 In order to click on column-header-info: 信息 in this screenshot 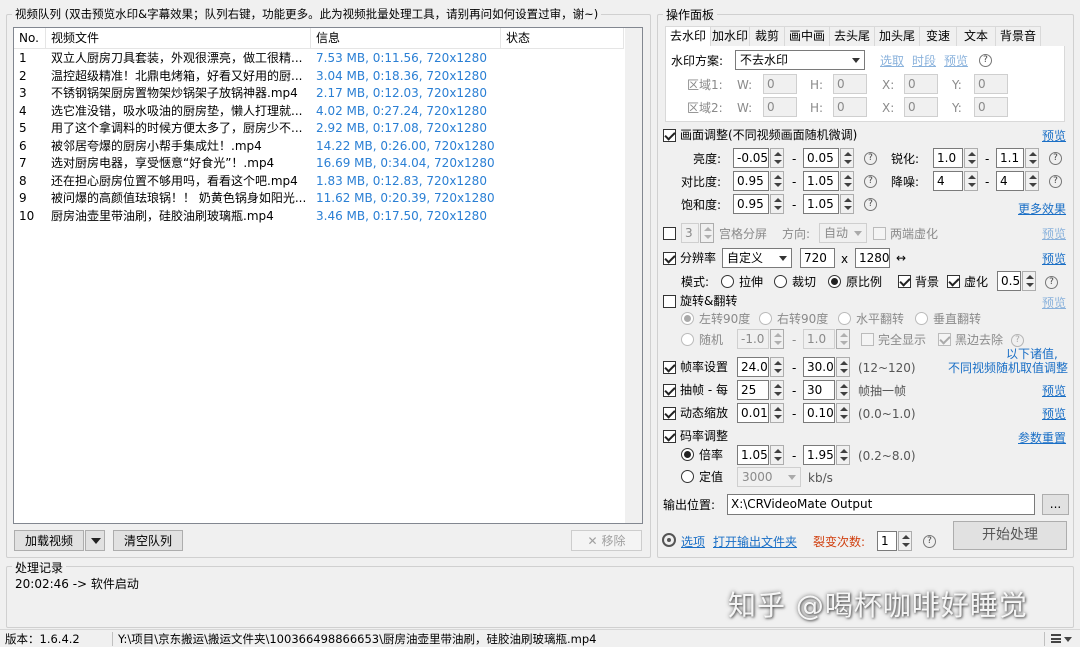, I will do `click(406, 38)`.